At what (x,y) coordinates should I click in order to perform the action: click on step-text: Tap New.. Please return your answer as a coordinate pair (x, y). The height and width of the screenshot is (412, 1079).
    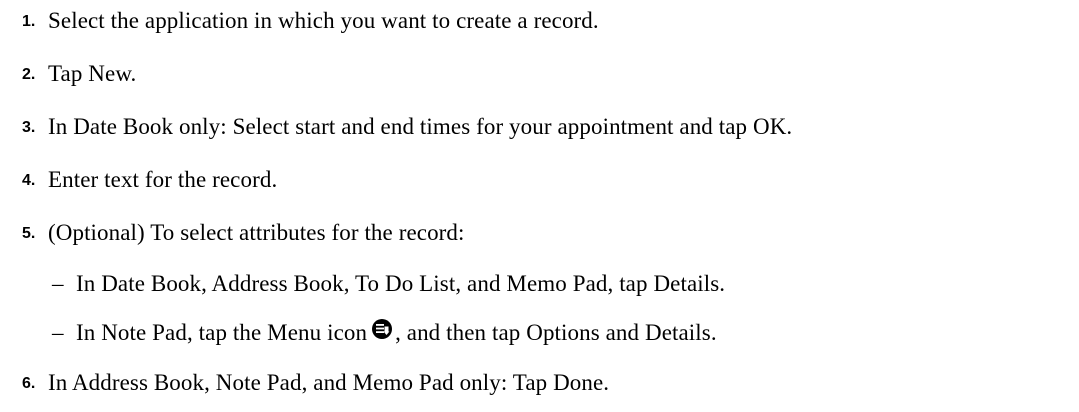
    Looking at the image, I should click on (92, 73).